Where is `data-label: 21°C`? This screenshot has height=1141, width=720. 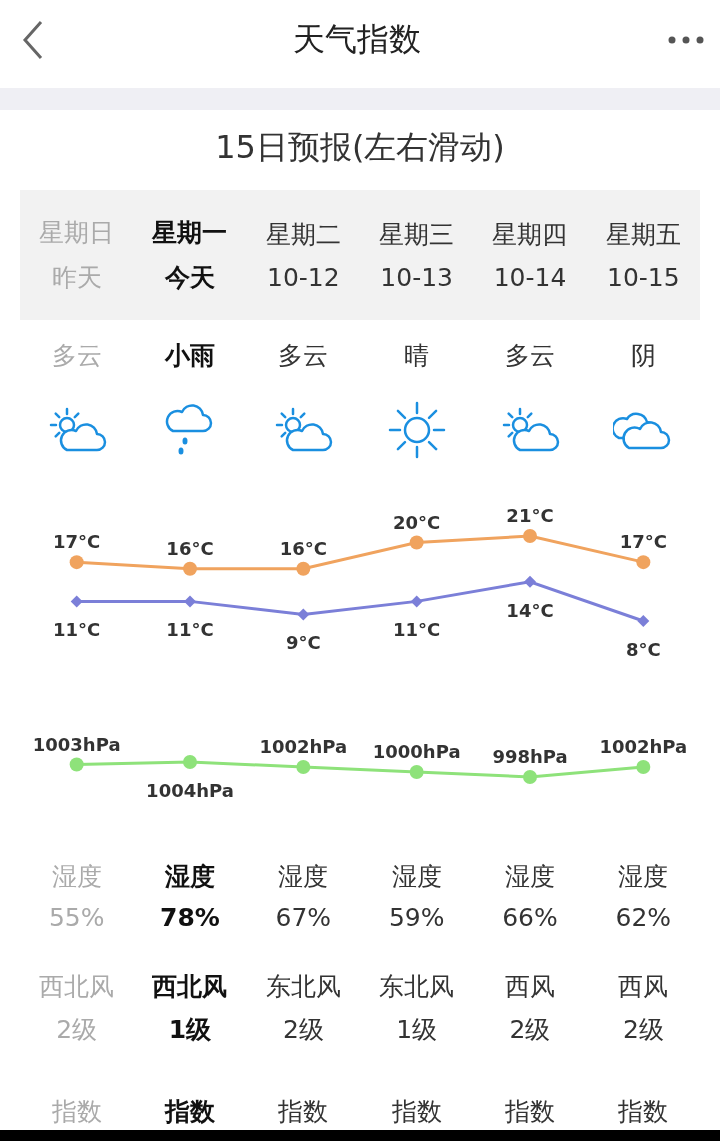
data-label: 21°C is located at coordinates (530, 515).